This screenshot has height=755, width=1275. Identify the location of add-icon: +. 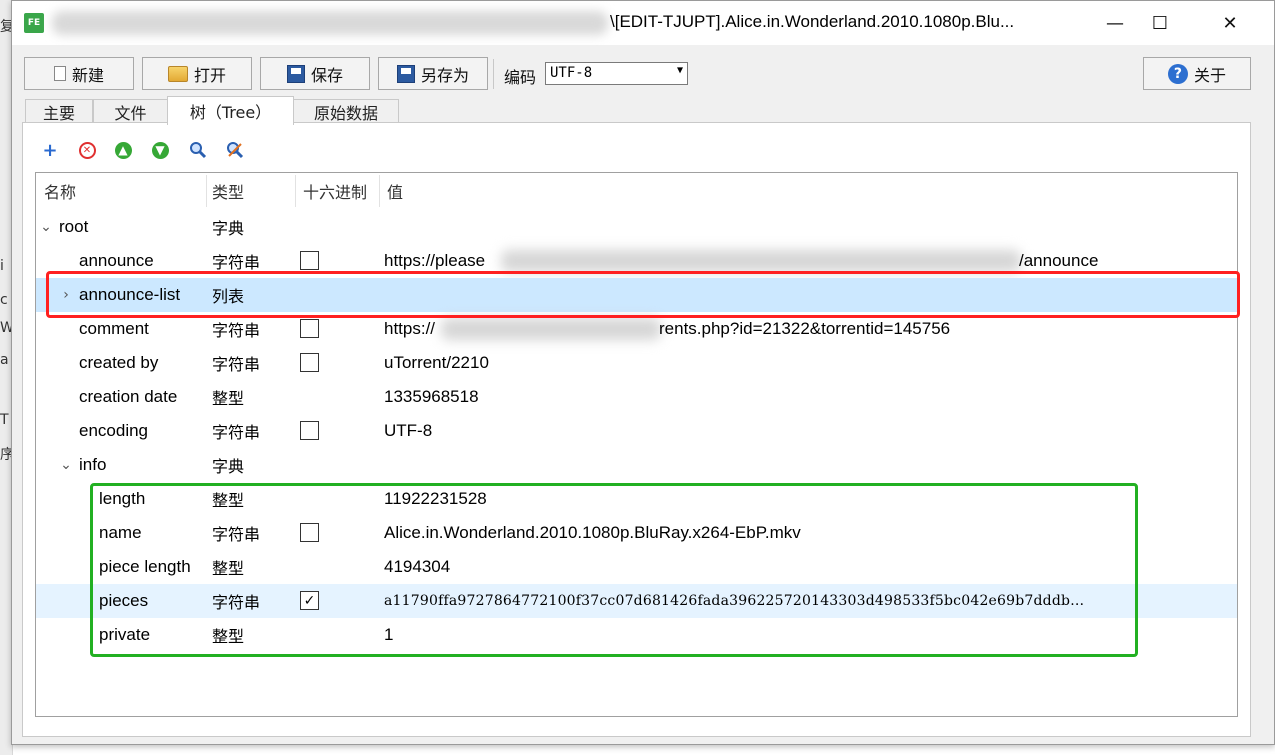
(50, 150).